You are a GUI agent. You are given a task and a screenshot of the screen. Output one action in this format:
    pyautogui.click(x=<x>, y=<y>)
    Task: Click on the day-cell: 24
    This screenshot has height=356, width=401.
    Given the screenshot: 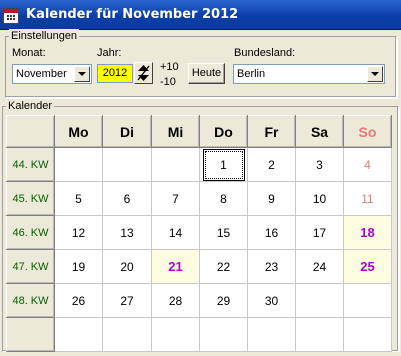 What is the action you would take?
    pyautogui.click(x=319, y=266)
    